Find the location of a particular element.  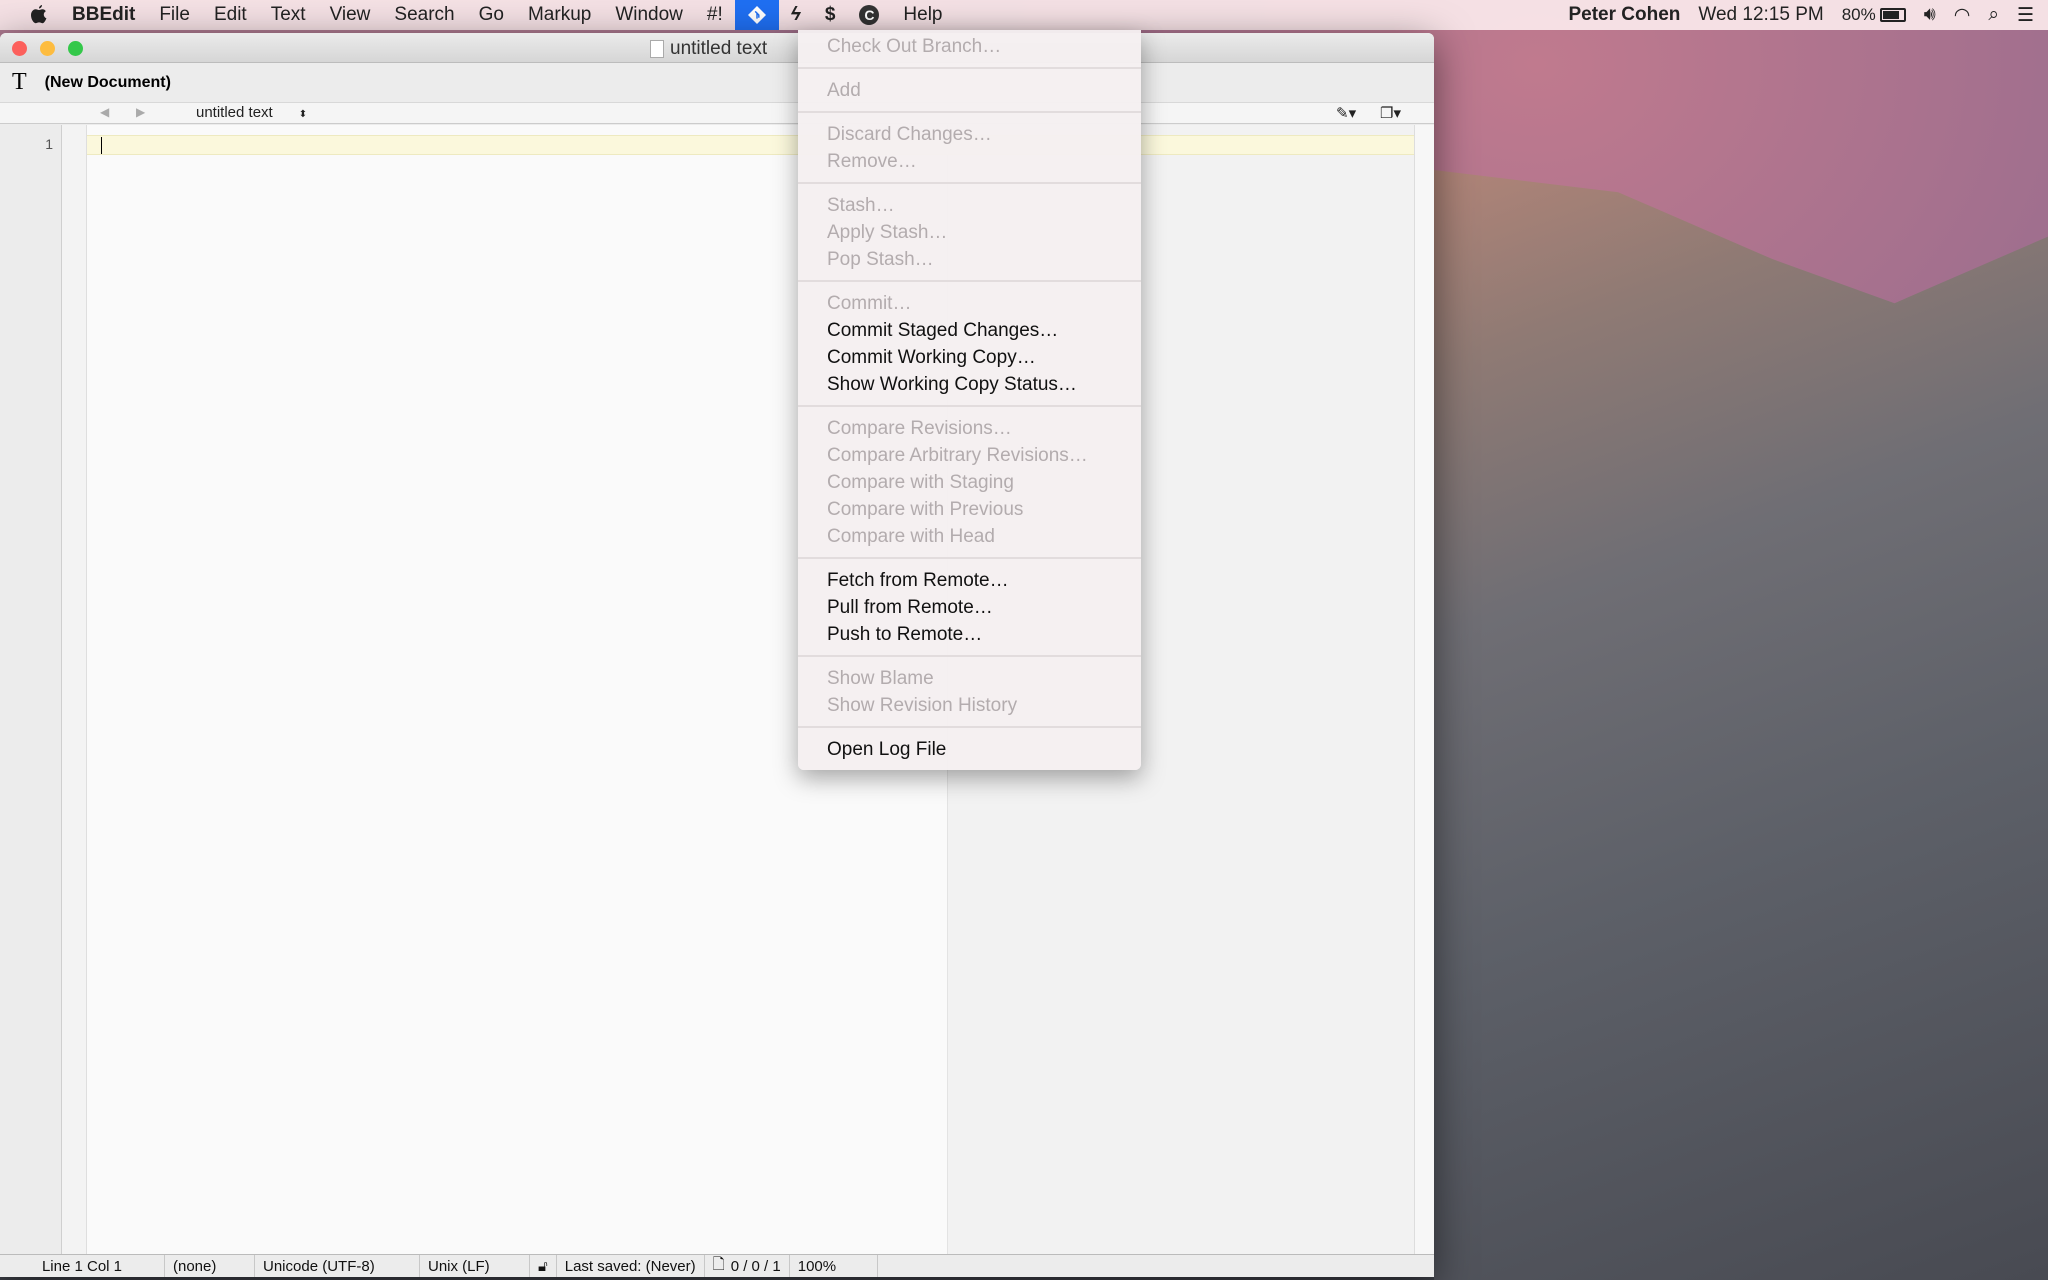

forward-arrow-icon: ▶ is located at coordinates (140, 112).